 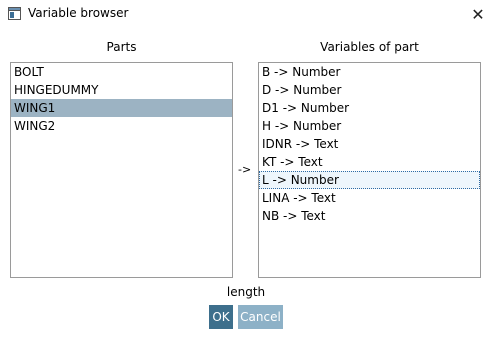 What do you see at coordinates (246, 292) in the screenshot?
I see `variable-description: length` at bounding box center [246, 292].